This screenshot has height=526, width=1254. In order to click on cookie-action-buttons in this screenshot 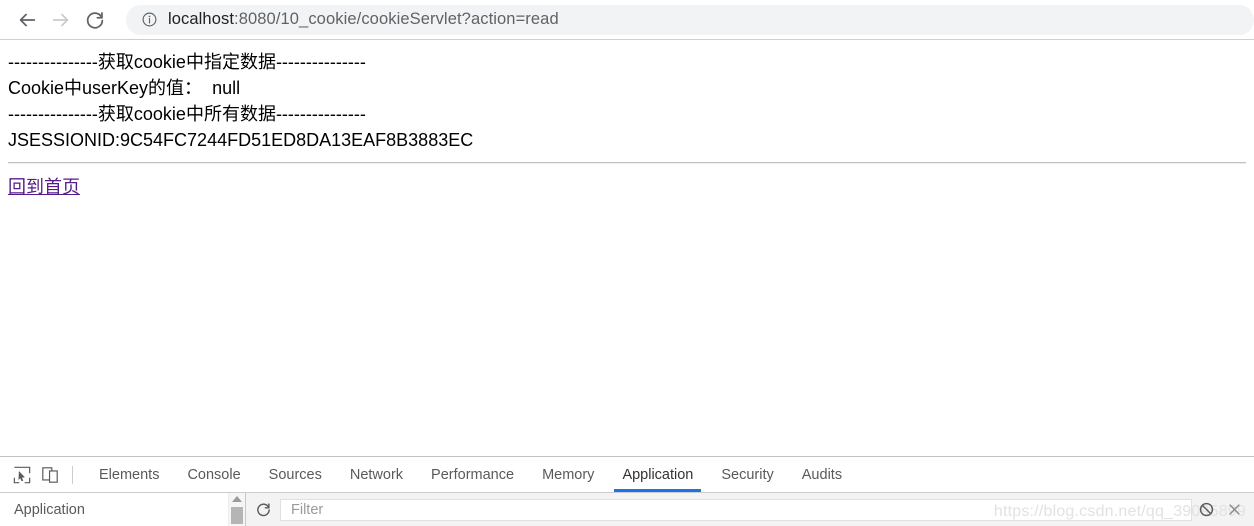, I will do `click(1223, 510)`.